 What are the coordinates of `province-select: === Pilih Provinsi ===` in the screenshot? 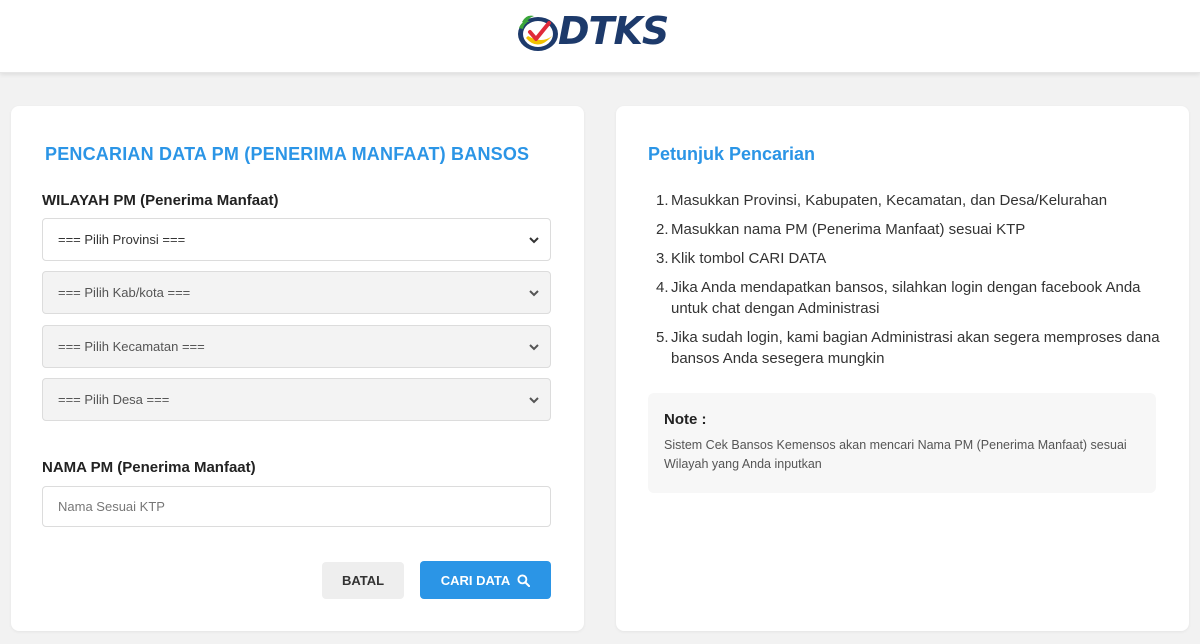 It's located at (296, 239).